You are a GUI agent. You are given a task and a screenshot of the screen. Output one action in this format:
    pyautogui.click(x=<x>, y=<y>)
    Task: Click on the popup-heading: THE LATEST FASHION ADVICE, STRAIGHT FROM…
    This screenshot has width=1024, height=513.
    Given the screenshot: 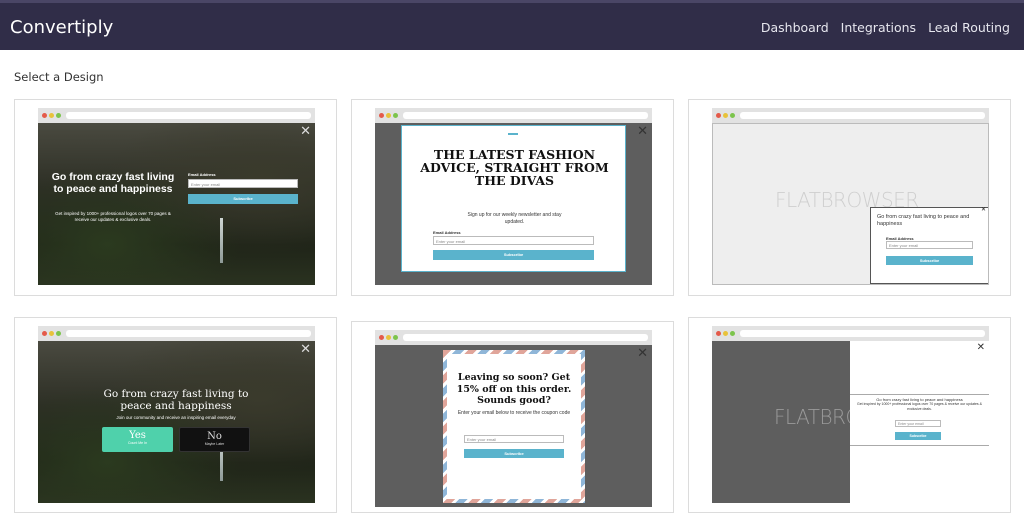 What is the action you would take?
    pyautogui.click(x=514, y=167)
    